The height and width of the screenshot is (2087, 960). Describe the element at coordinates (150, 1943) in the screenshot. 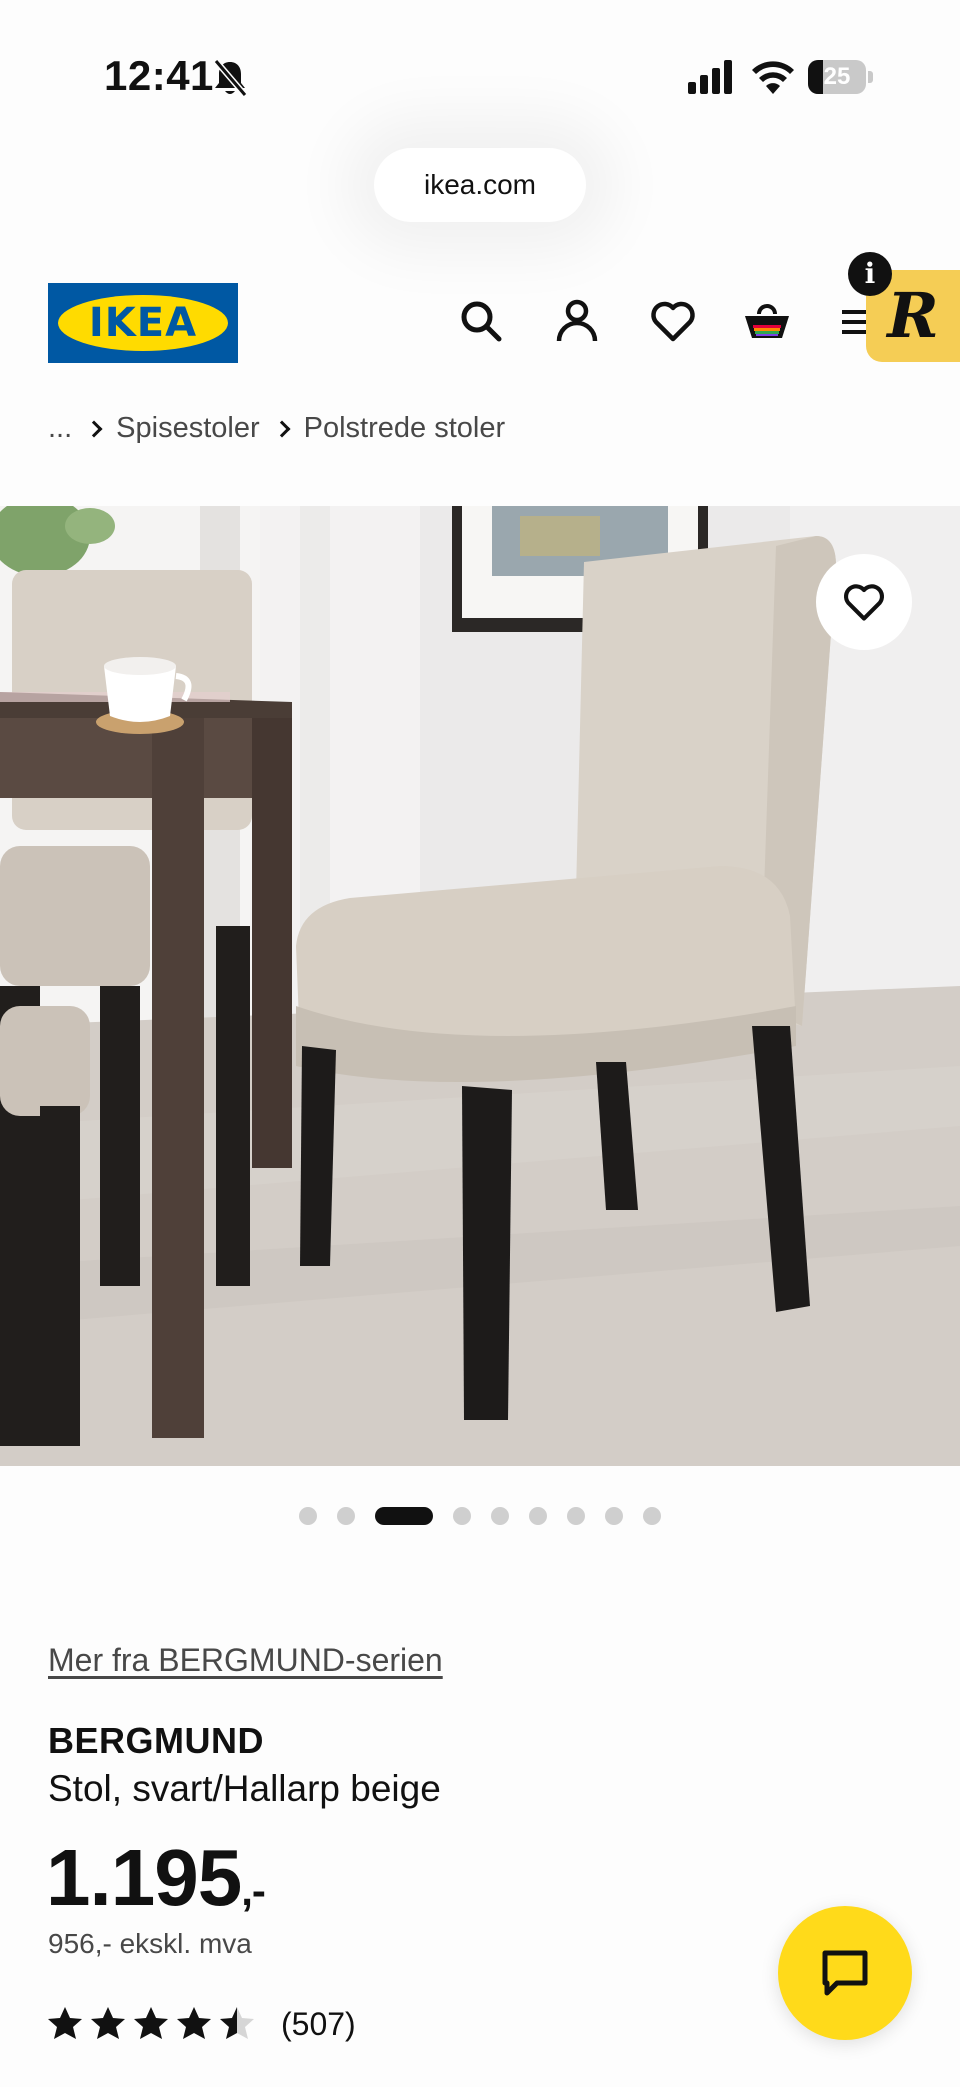

I see `price-excl-vat: 956,- ekskl. mva` at that location.